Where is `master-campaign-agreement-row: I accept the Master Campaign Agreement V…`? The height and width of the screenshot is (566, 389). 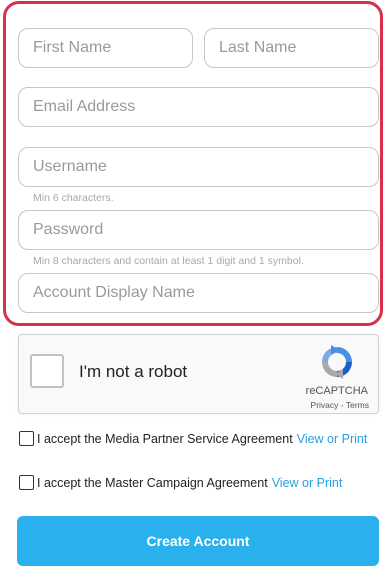 master-campaign-agreement-row: I accept the Master Campaign Agreement V… is located at coordinates (180, 482).